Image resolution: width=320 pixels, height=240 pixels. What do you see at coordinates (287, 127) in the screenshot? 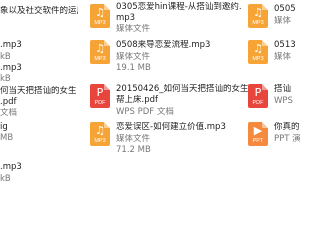
I see `file-name: 你真的` at bounding box center [287, 127].